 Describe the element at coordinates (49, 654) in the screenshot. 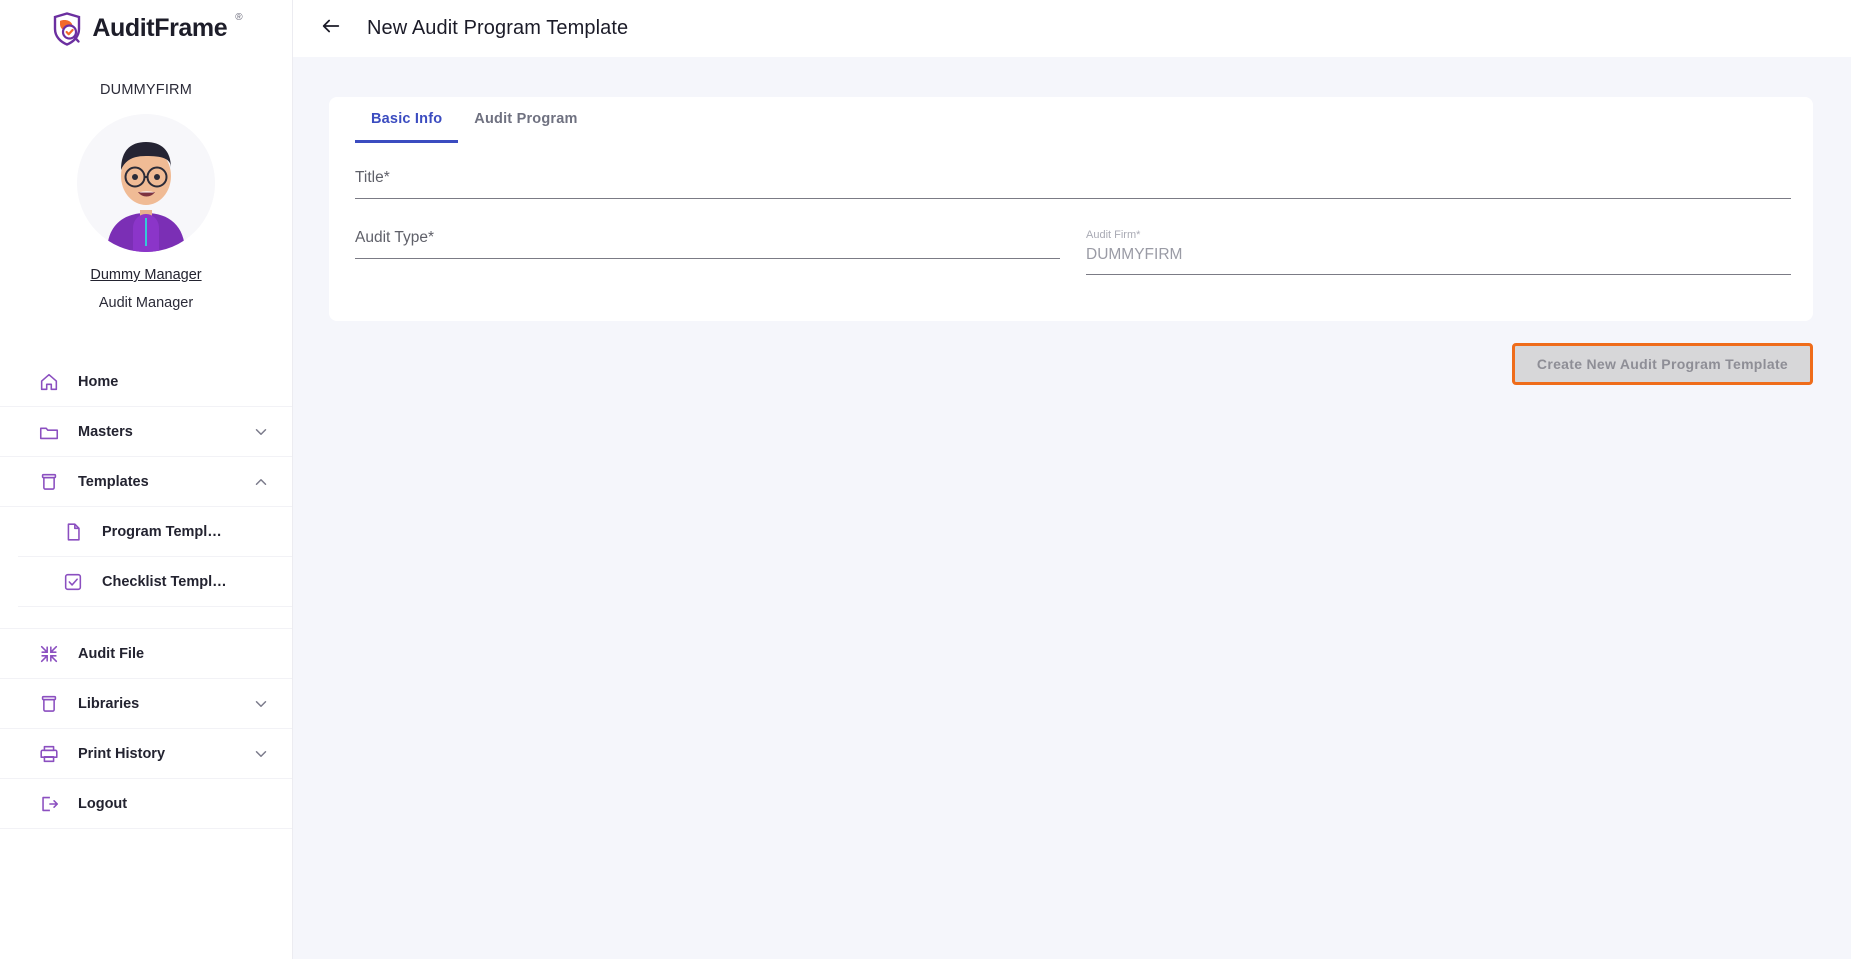

I see `collapse-icon` at that location.